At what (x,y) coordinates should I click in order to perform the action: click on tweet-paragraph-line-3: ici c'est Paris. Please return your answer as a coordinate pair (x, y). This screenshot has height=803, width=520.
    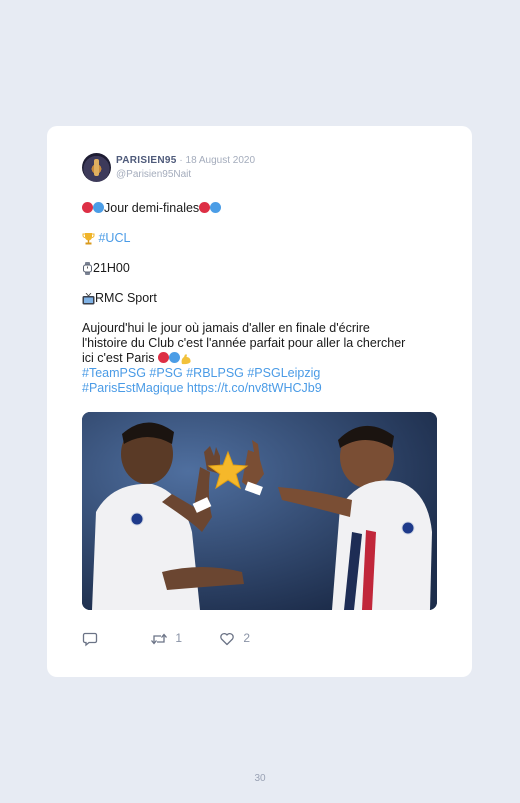
    Looking at the image, I should click on (137, 358).